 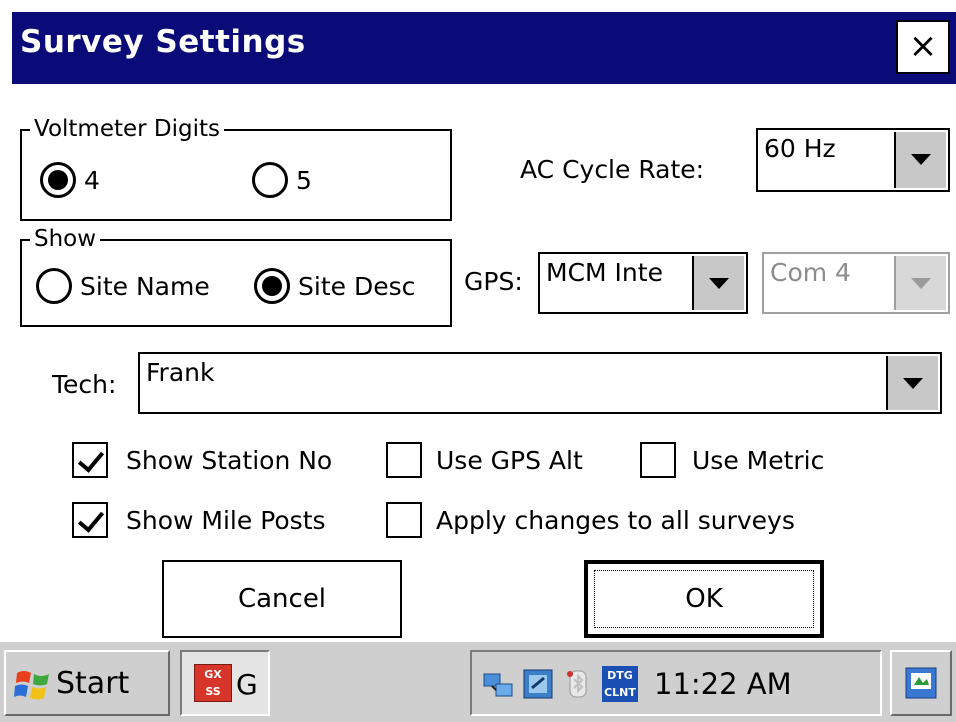 I want to click on show-mile-posts-checkbox, so click(x=90, y=520).